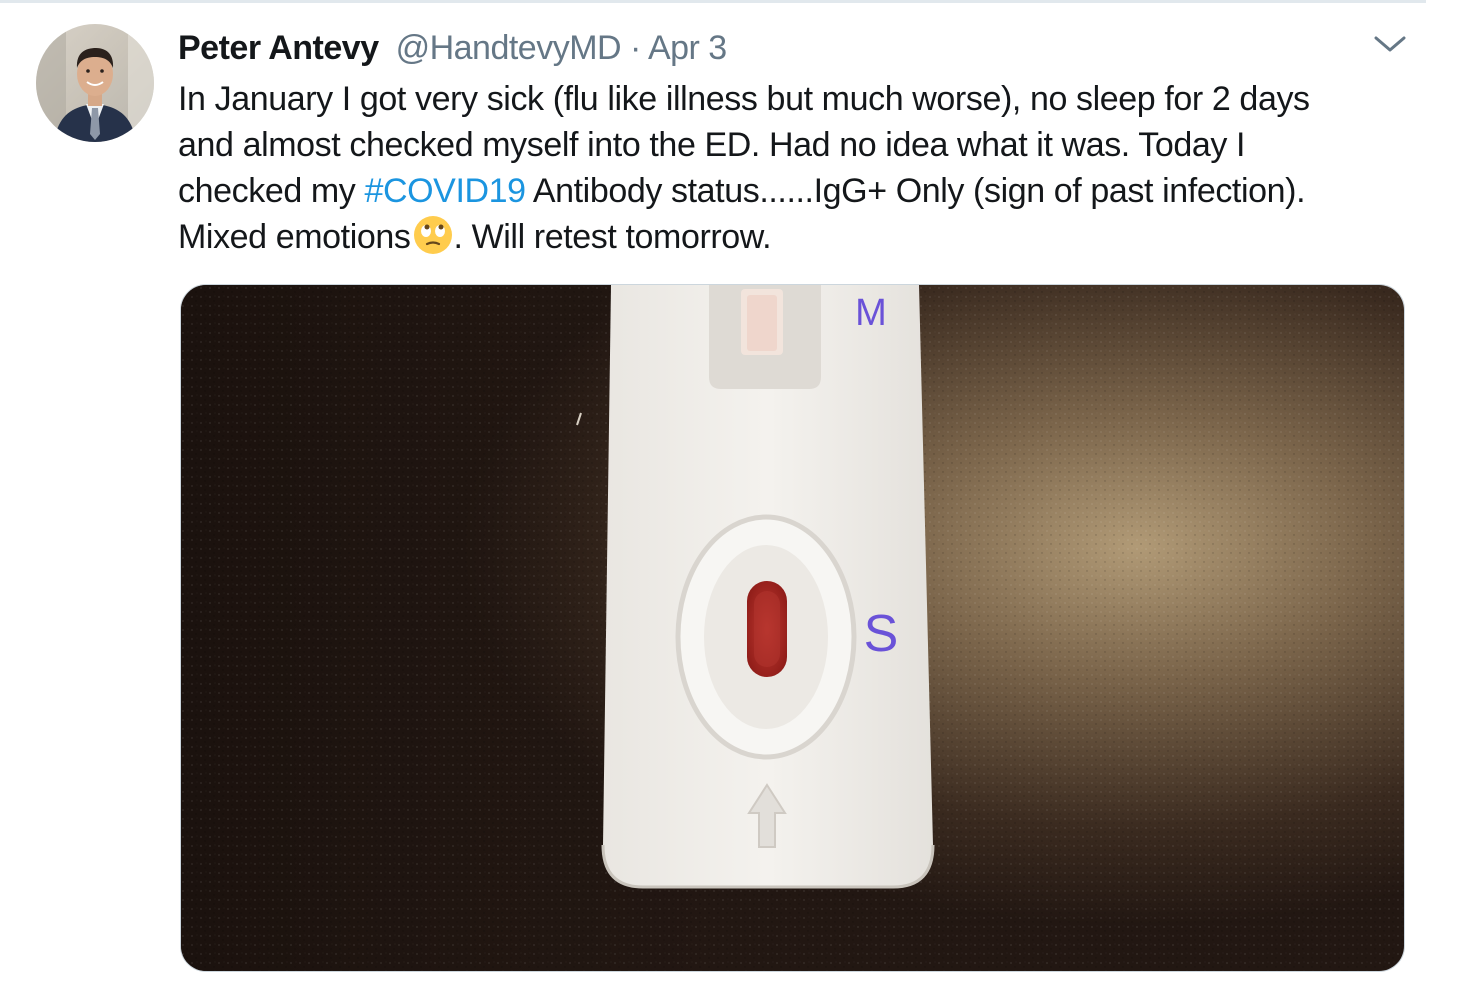 The image size is (1462, 984). I want to click on tweet-text-segment: . Will retest tomorrow., so click(612, 237).